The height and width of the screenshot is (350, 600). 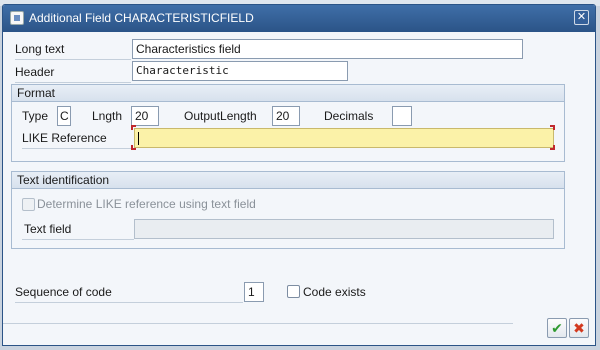 What do you see at coordinates (138, 138) in the screenshot?
I see `text-cursor` at bounding box center [138, 138].